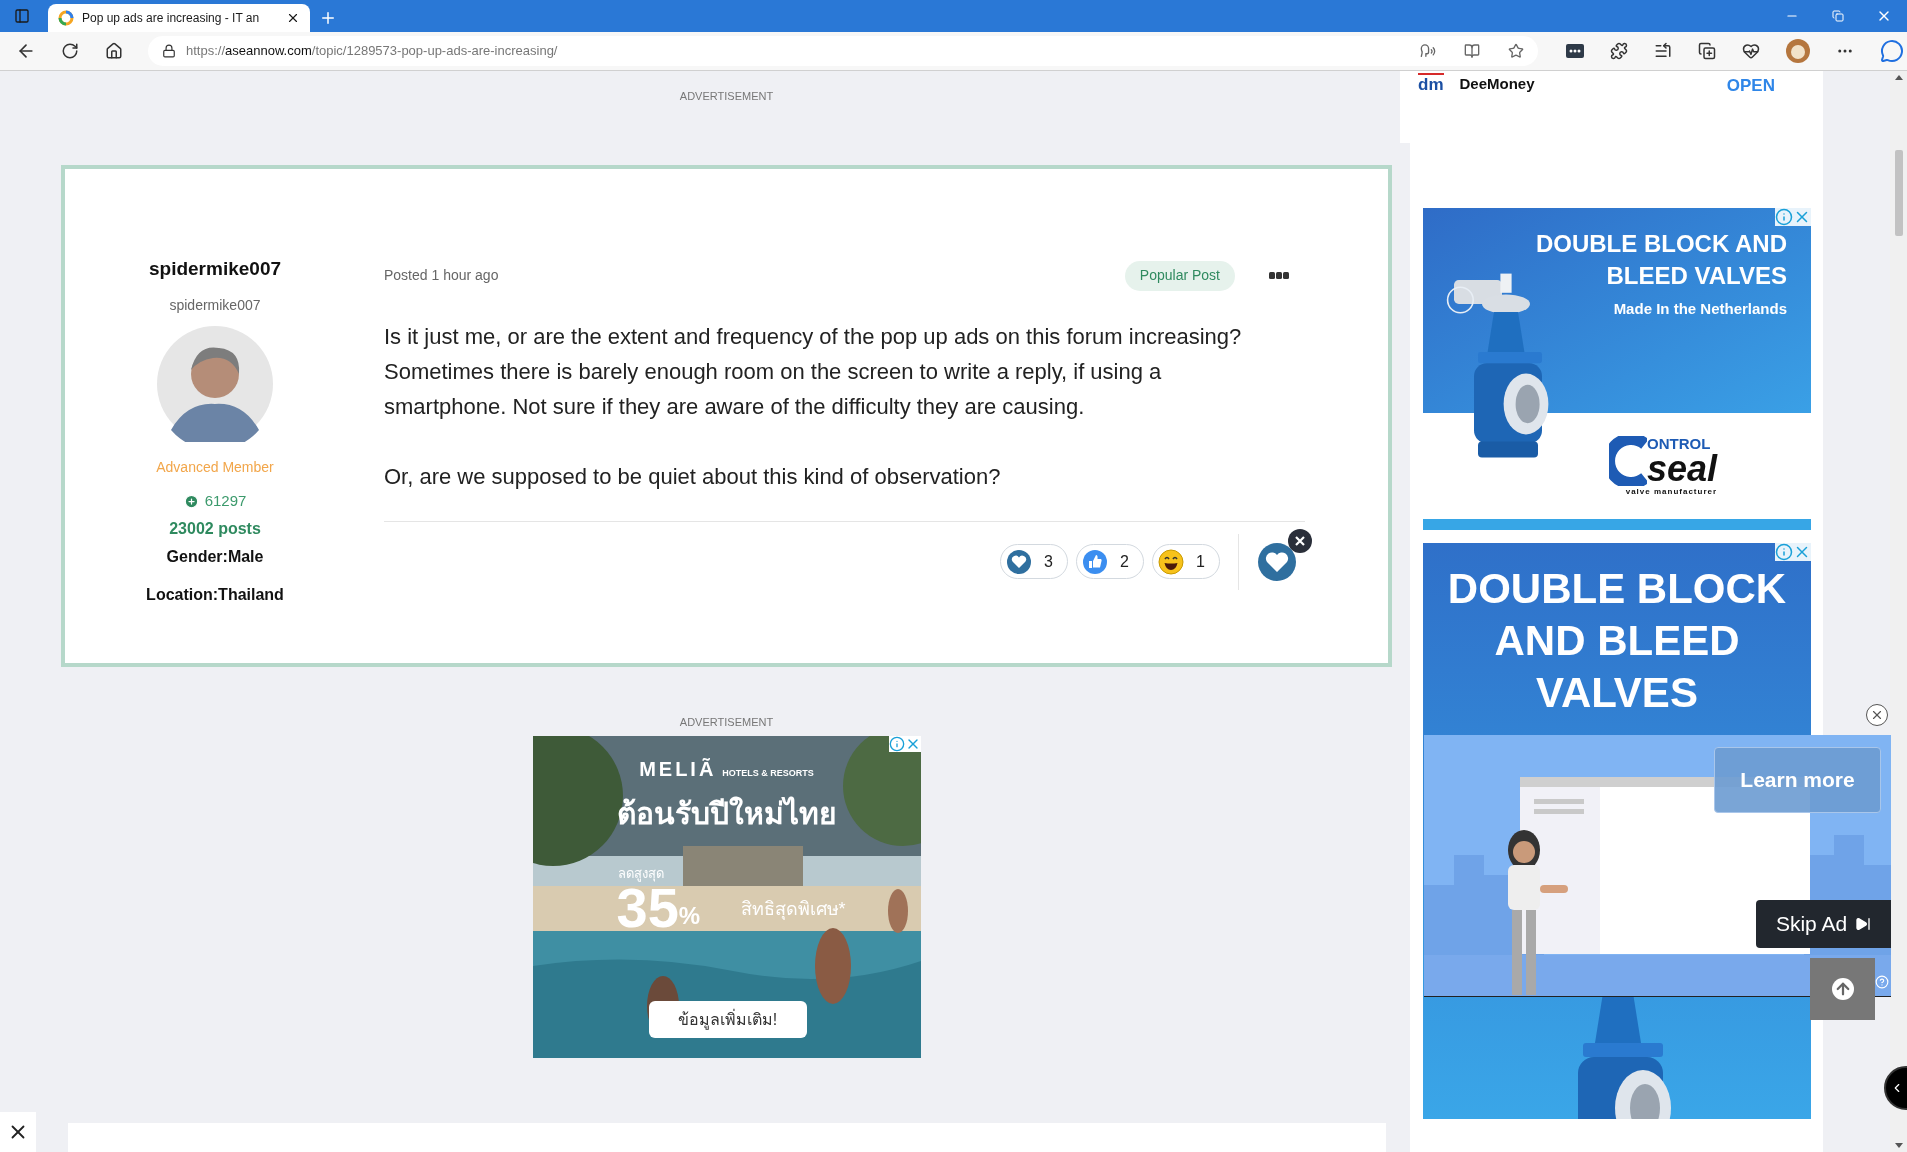 The width and height of the screenshot is (1907, 1152). I want to click on brand-tagline: HOTELS & RESORTS, so click(768, 773).